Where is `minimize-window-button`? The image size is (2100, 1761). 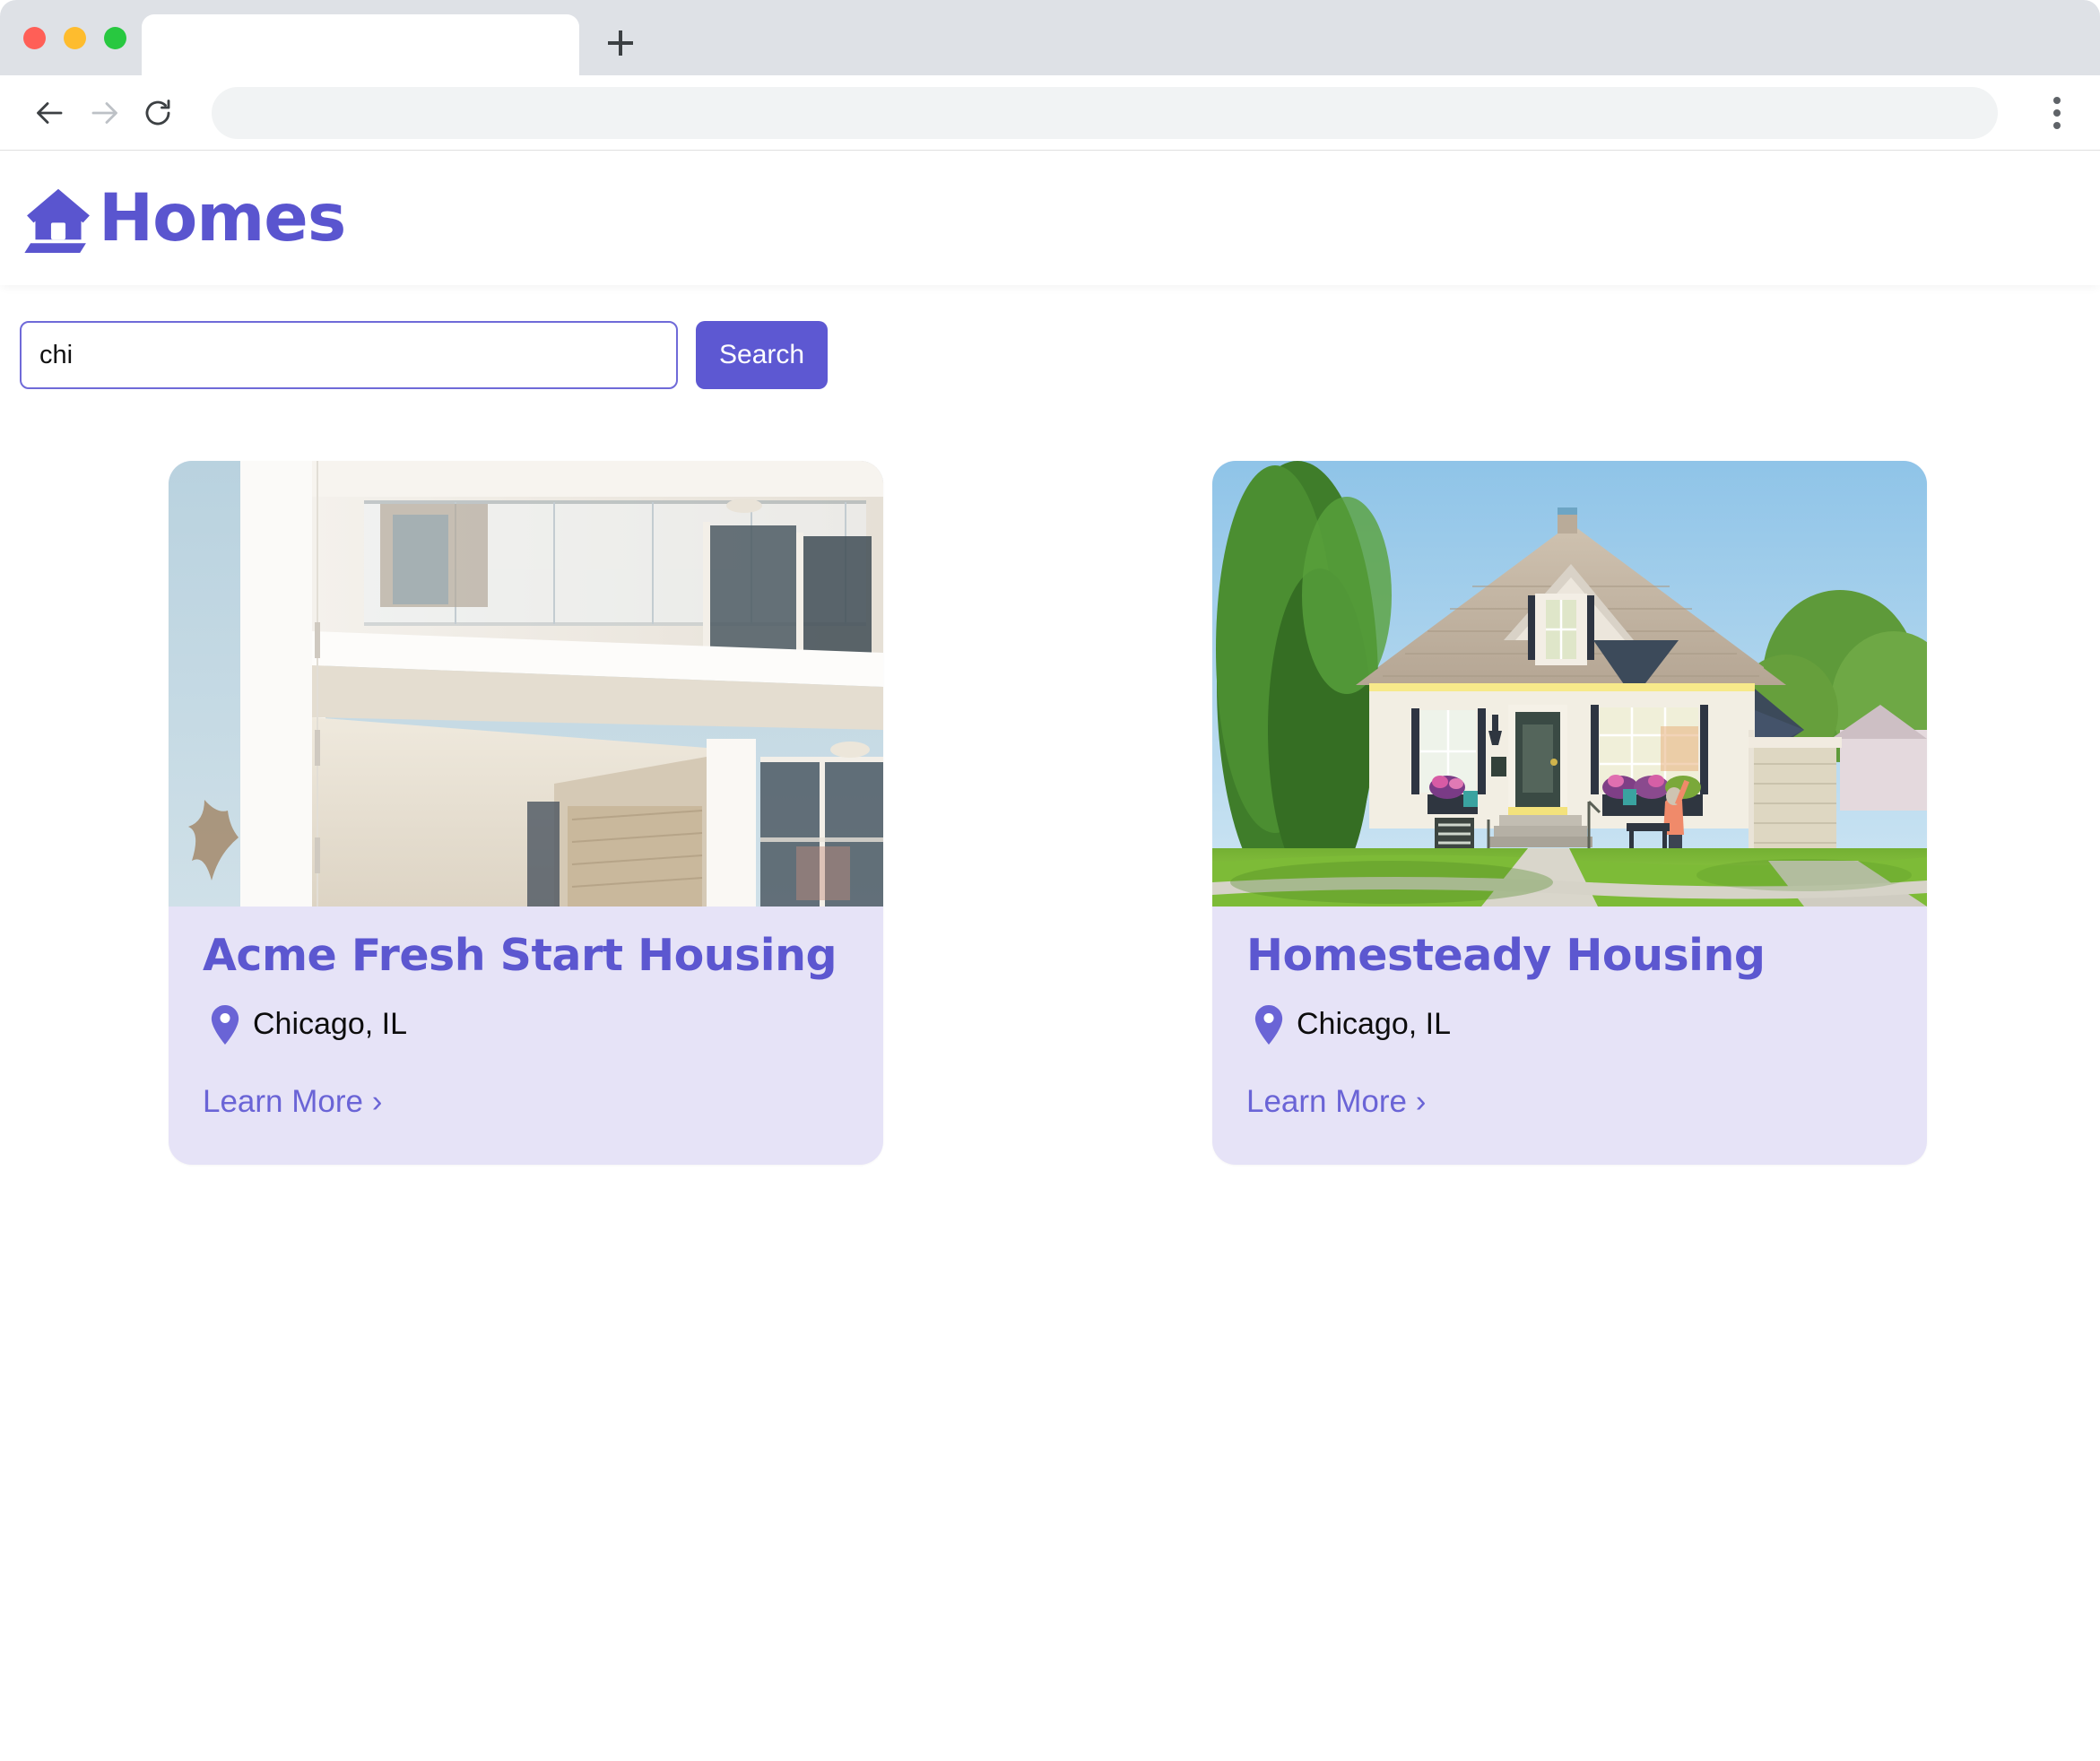
minimize-window-button is located at coordinates (75, 38).